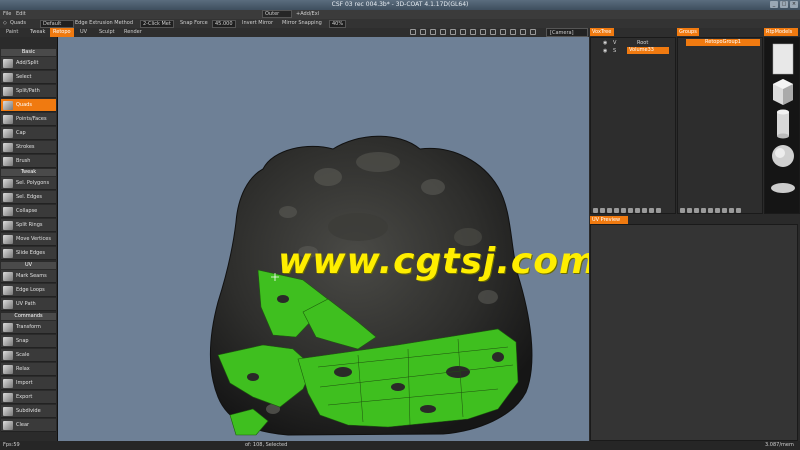 The height and width of the screenshot is (450, 800). I want to click on move-up-icon, so click(724, 210).